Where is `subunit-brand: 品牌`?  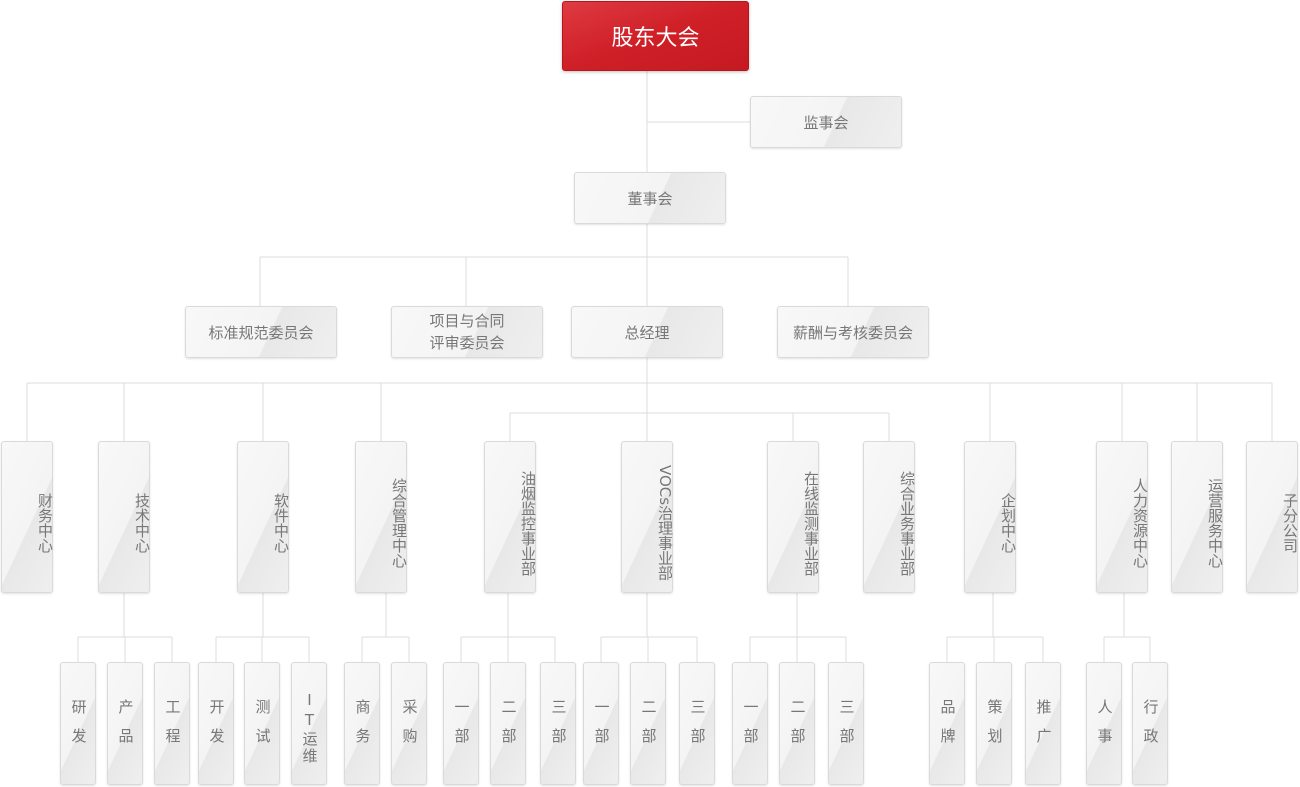 subunit-brand: 品牌 is located at coordinates (947, 723).